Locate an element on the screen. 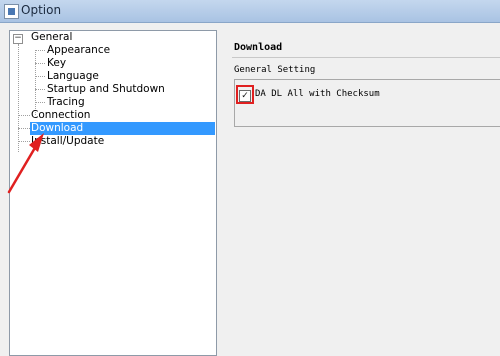 The height and width of the screenshot is (356, 500). tree-item-key: Key is located at coordinates (56, 63).